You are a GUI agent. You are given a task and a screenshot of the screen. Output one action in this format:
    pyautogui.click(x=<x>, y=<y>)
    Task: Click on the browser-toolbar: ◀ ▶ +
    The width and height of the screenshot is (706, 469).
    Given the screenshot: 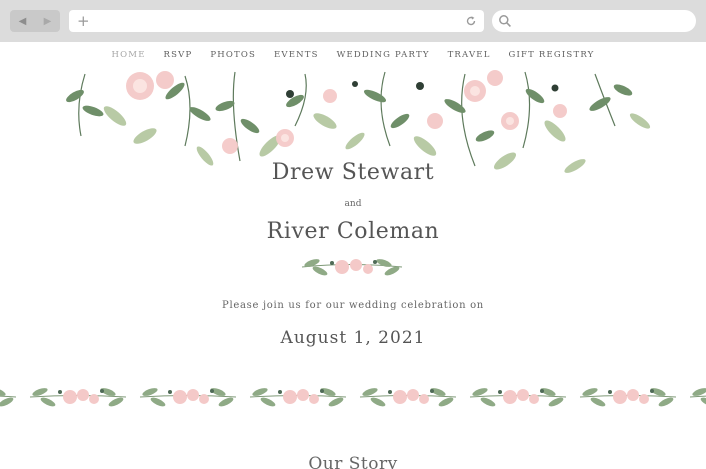 What is the action you would take?
    pyautogui.click(x=353, y=21)
    